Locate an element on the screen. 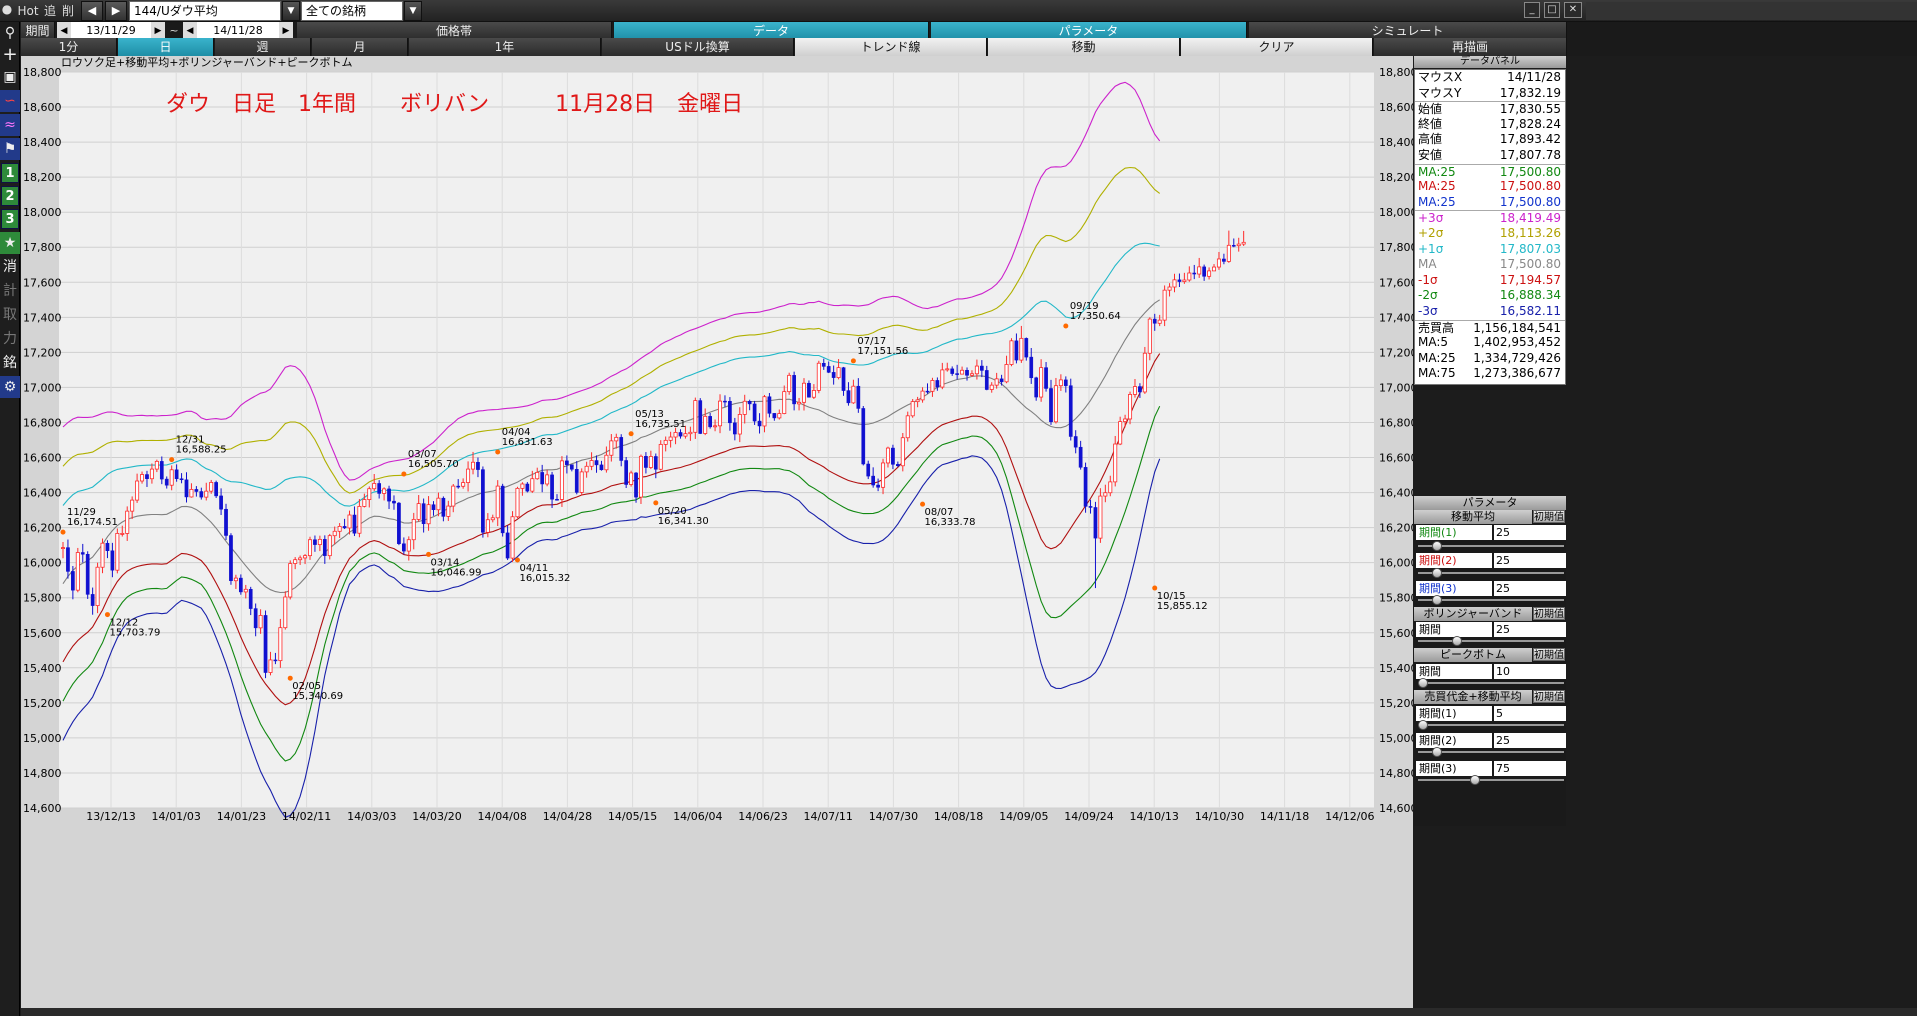 Image resolution: width=1917 pixels, height=1016 pixels. bottom-marker is located at coordinates (429, 554).